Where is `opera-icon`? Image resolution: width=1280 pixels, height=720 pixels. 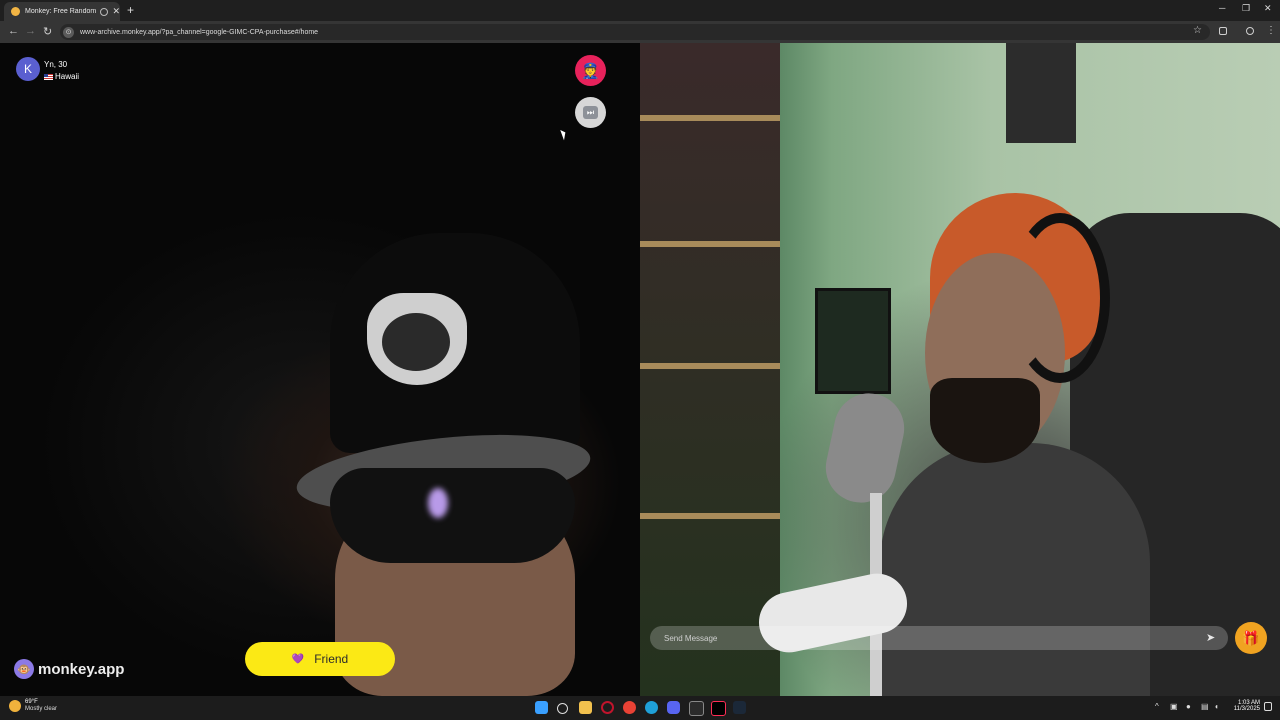
opera-icon is located at coordinates (607, 707).